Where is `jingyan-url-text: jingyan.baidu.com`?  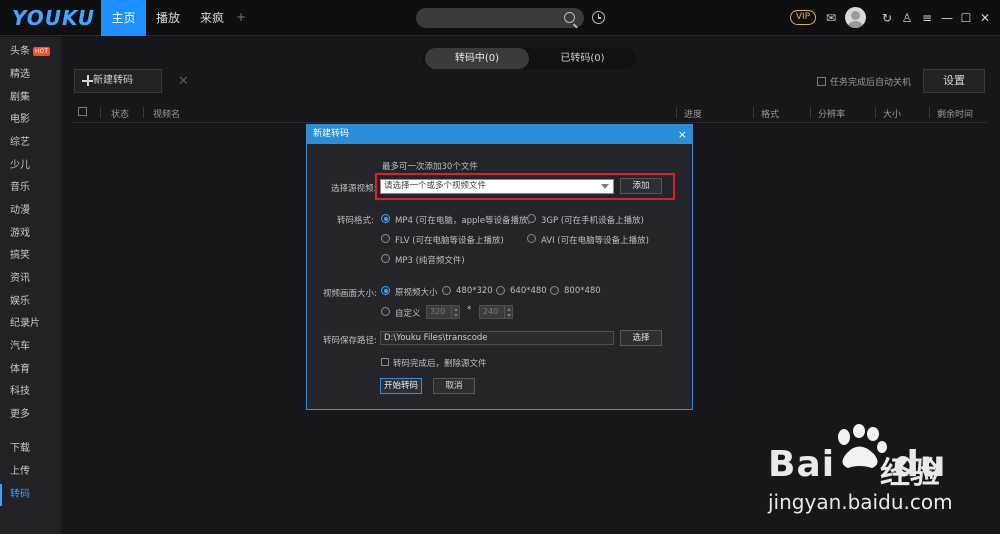
jingyan-url-text: jingyan.baidu.com is located at coordinates (860, 502).